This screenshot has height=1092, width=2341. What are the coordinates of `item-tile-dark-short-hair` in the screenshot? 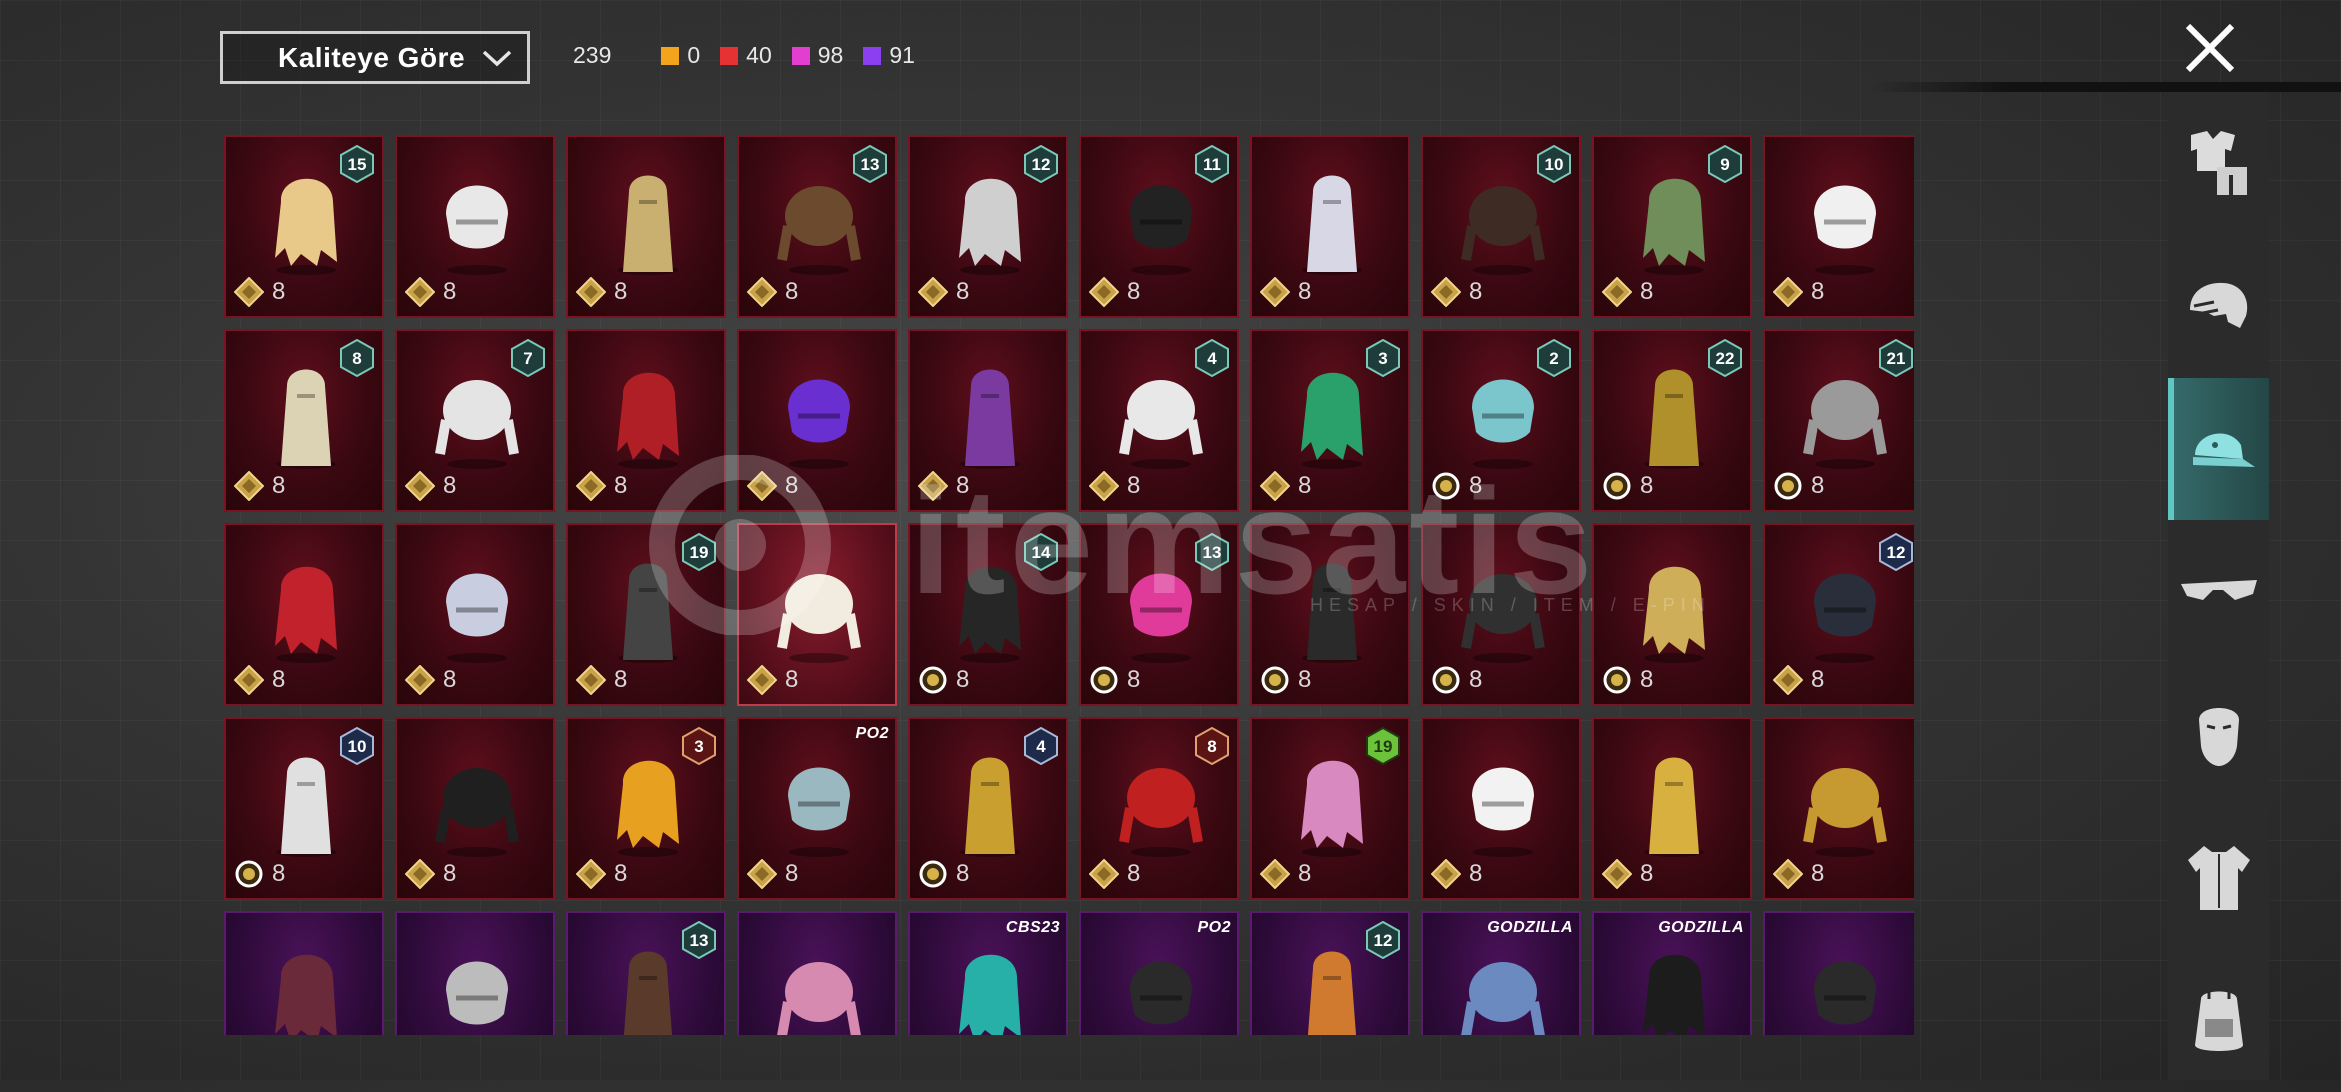 It's located at (1838, 973).